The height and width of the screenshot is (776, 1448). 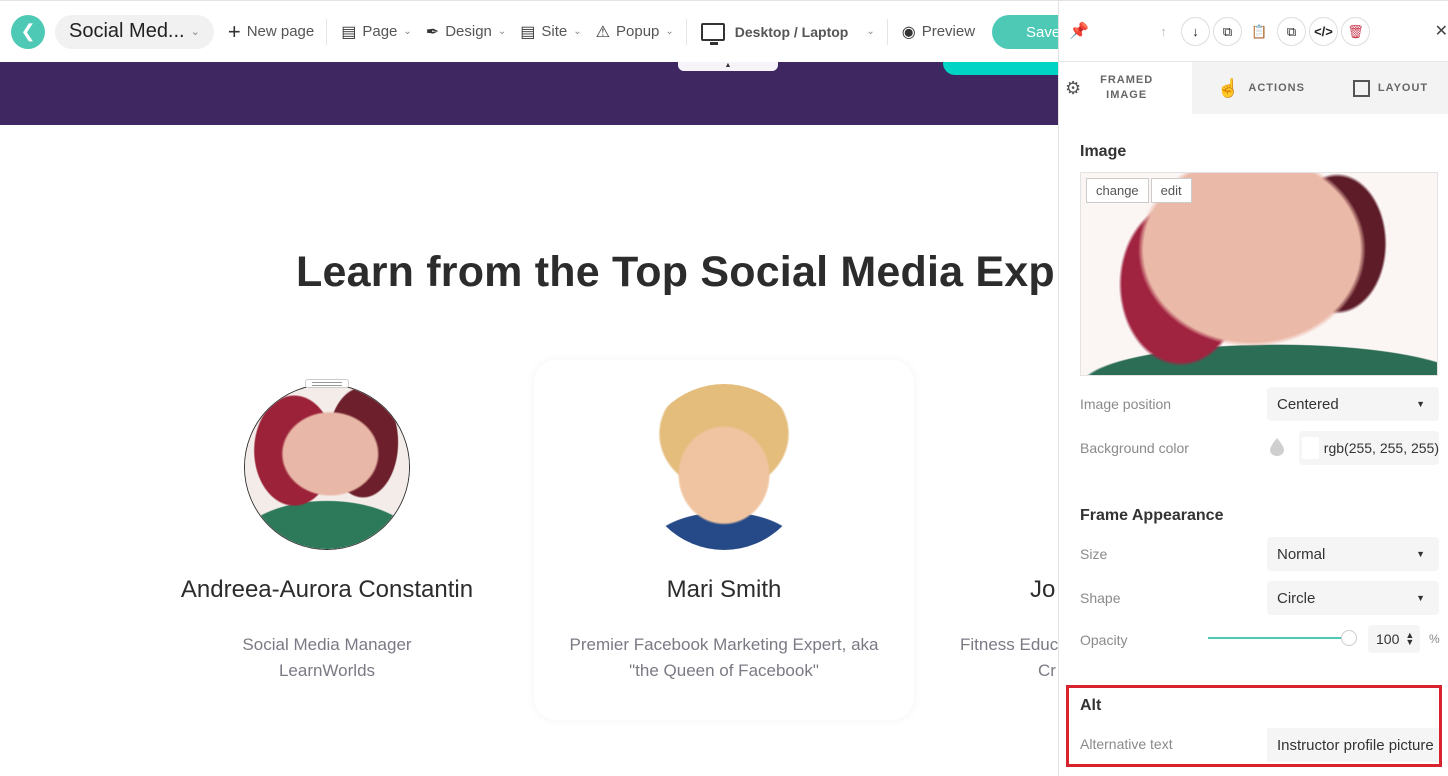 I want to click on duplicate-icon: ⧉, so click(x=1291, y=31).